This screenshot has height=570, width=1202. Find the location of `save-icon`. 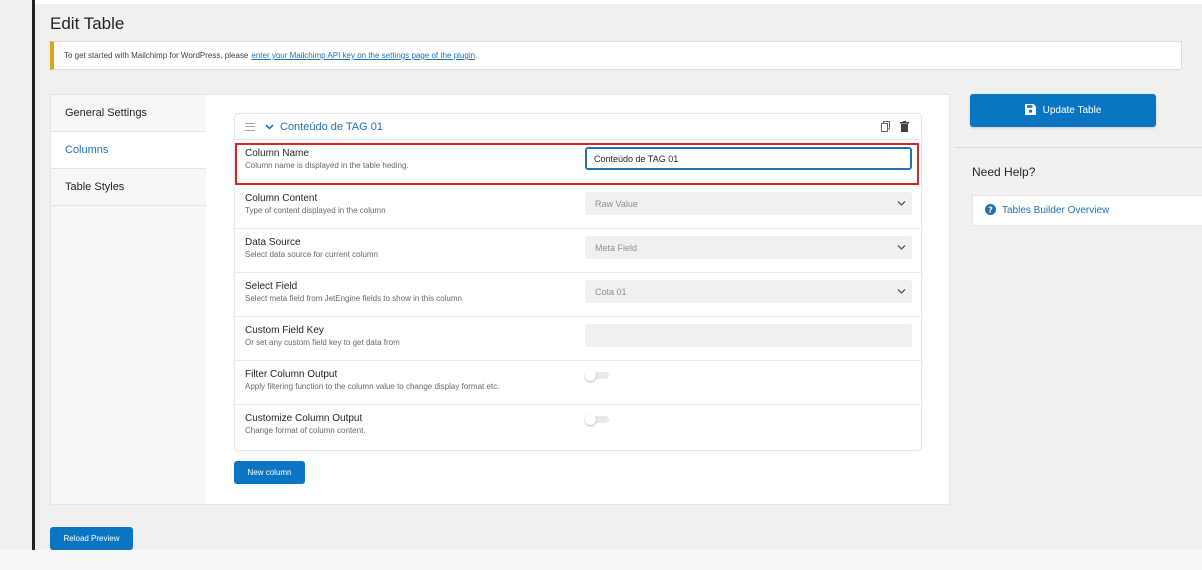

save-icon is located at coordinates (1030, 110).